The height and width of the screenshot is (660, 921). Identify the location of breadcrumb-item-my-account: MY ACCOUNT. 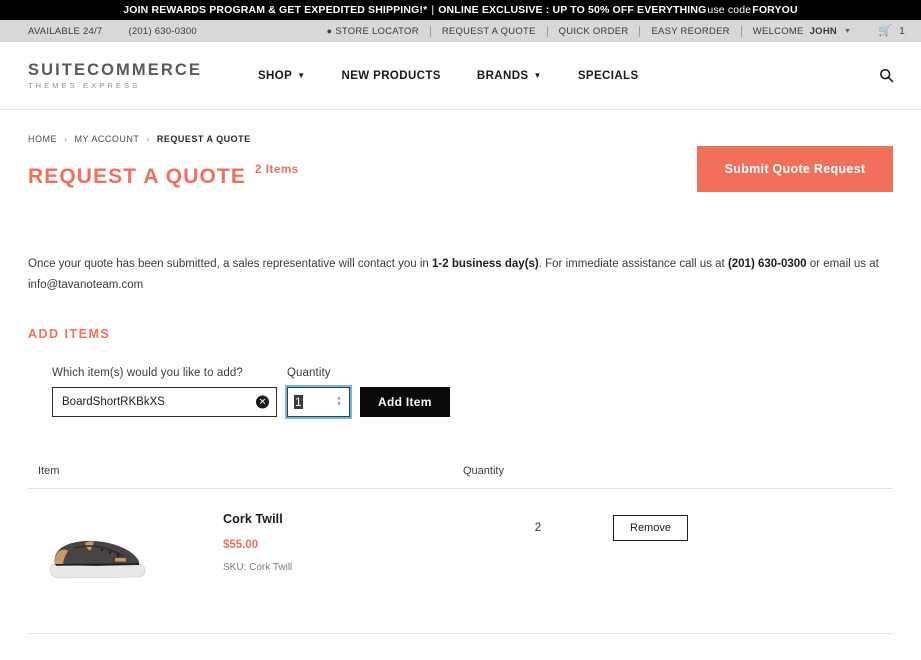
(107, 139).